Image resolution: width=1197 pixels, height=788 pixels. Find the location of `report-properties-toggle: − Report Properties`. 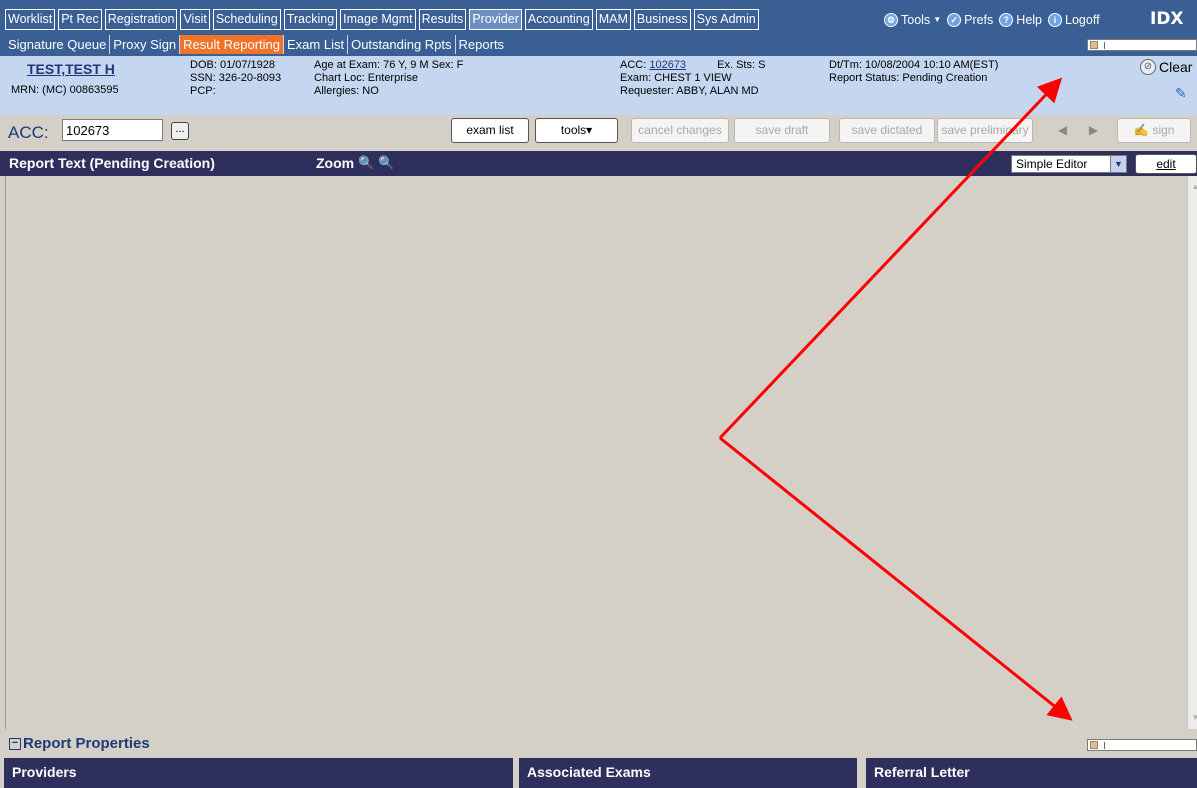

report-properties-toggle: − Report Properties is located at coordinates (79, 743).